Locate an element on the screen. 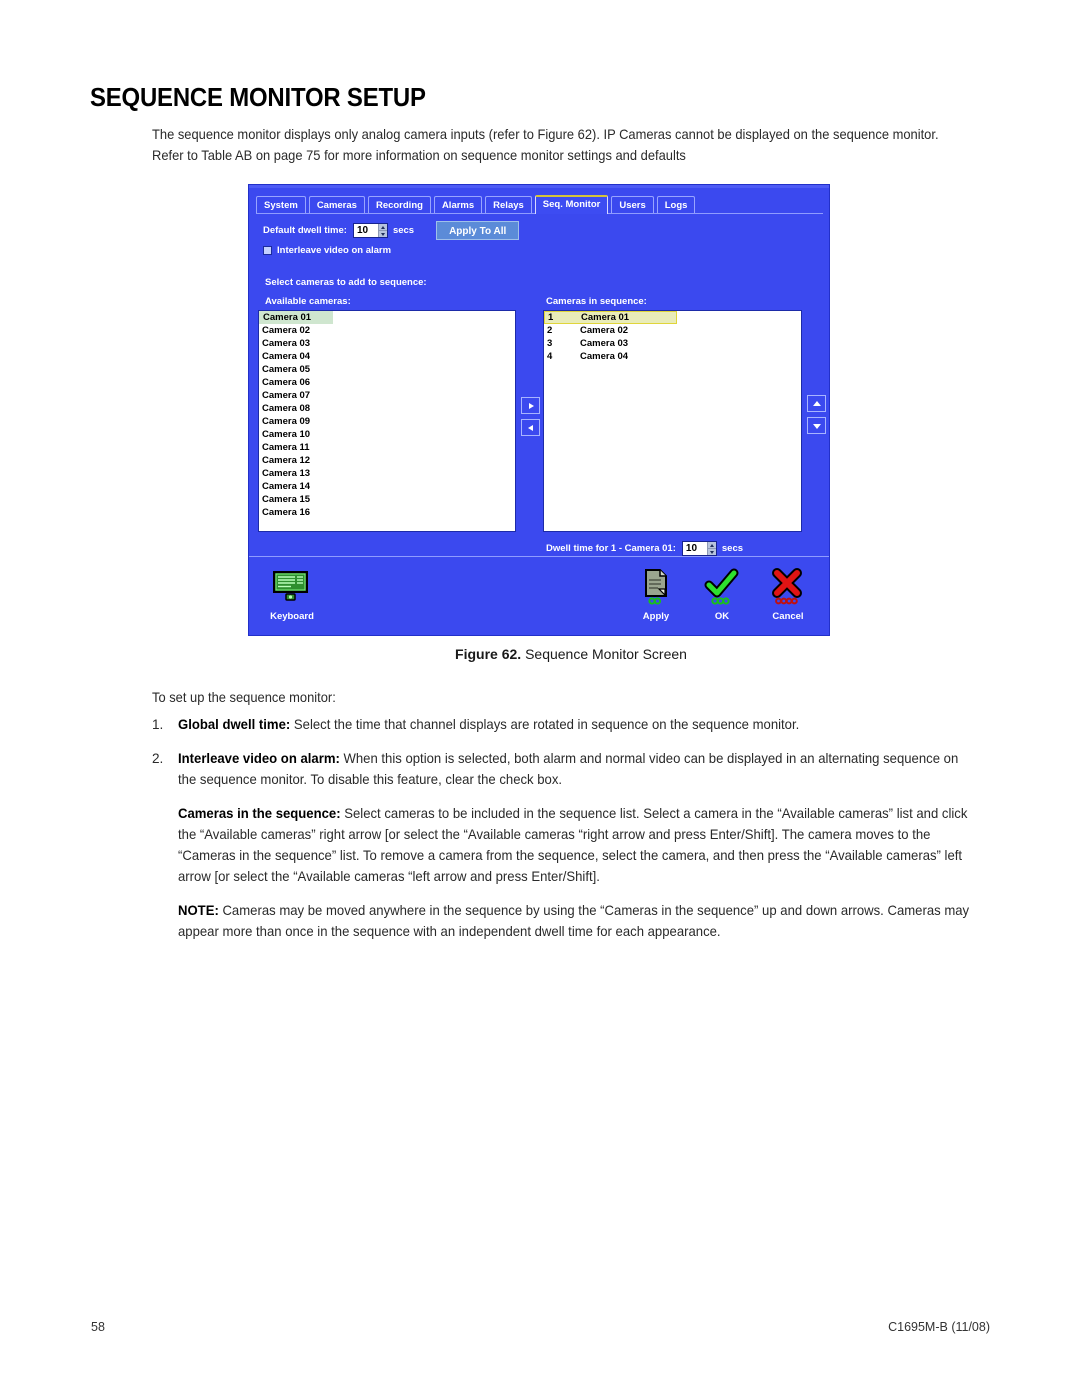 The width and height of the screenshot is (1080, 1397). list-item: Camera 09 is located at coordinates (387, 421).